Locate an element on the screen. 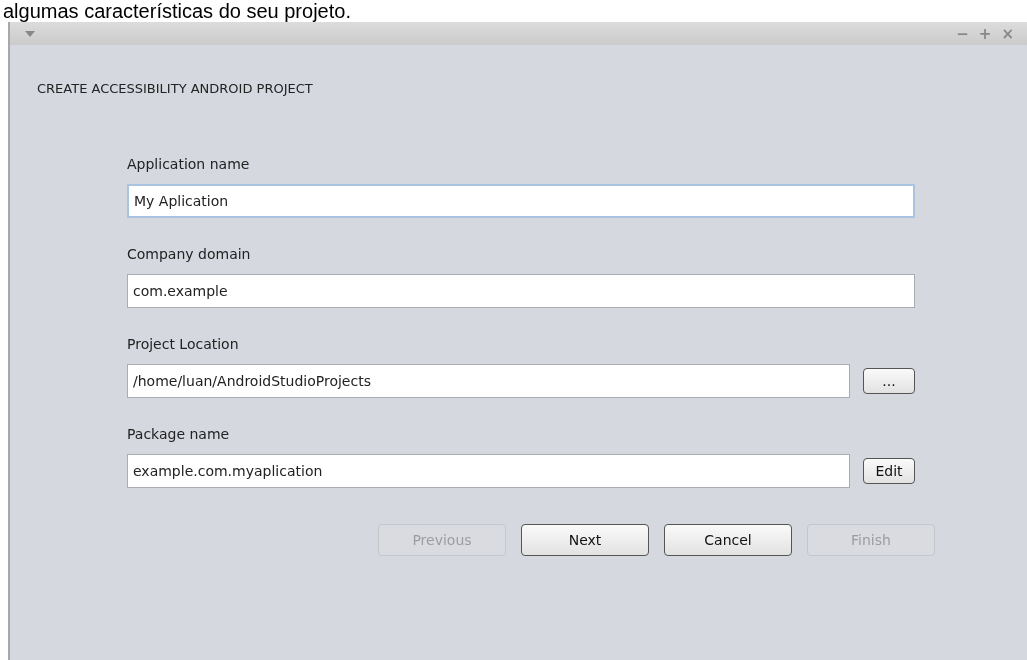  field-label: Company domain is located at coordinates (189, 254).